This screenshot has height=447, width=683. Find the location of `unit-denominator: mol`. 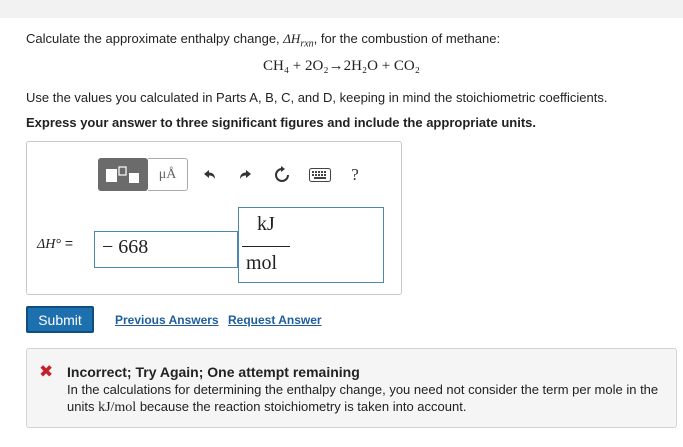

unit-denominator: mol is located at coordinates (262, 263).